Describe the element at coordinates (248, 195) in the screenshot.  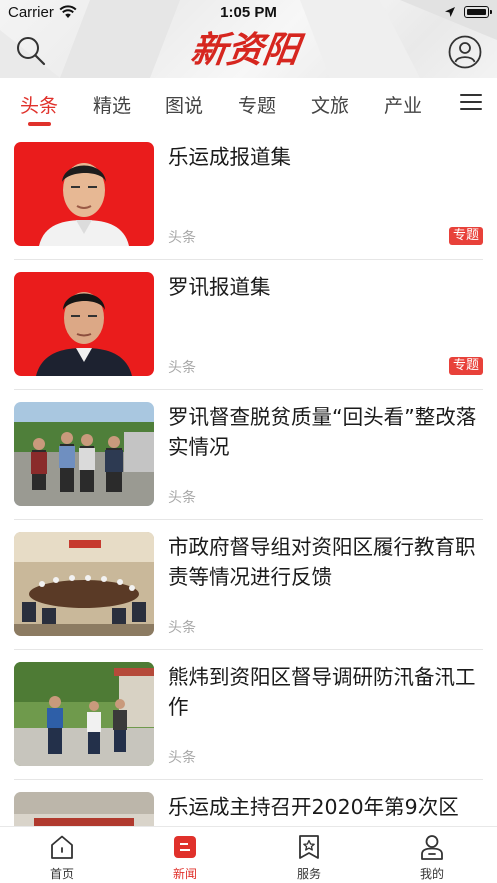
I see `list-item: 乐运成报道集 头条 专题` at that location.